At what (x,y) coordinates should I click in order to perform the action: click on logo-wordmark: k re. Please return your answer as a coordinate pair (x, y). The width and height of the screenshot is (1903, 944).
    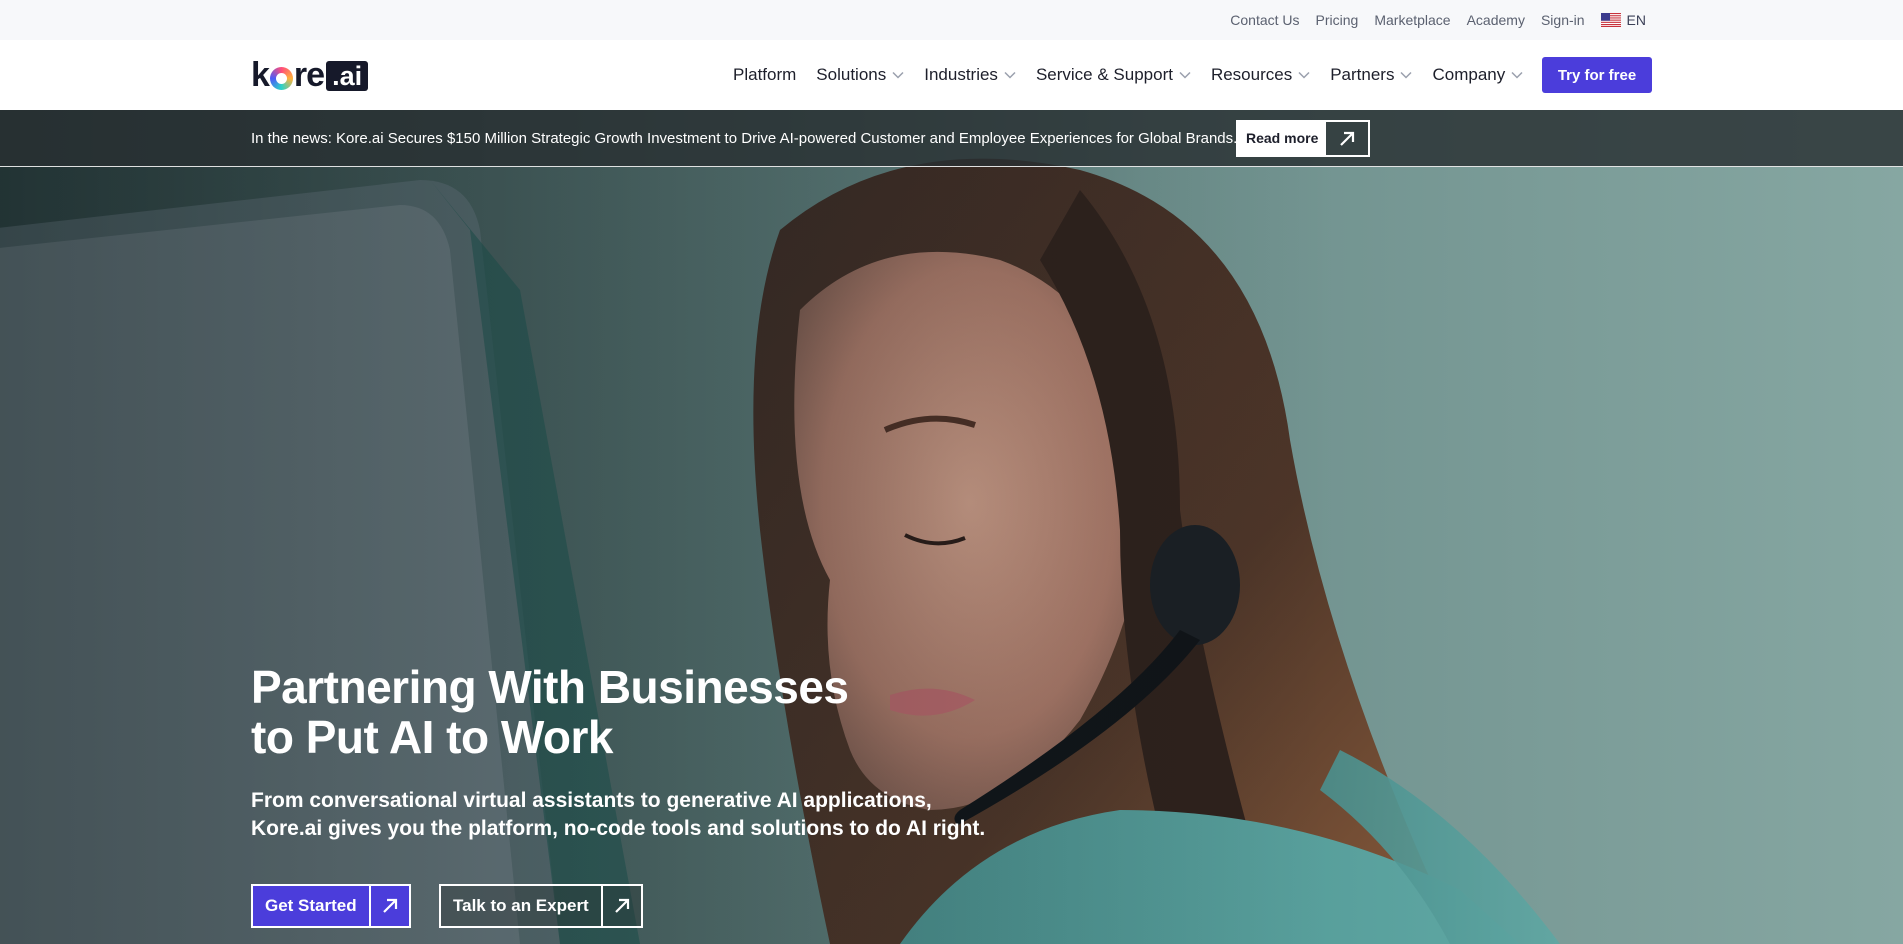
    Looking at the image, I should click on (288, 75).